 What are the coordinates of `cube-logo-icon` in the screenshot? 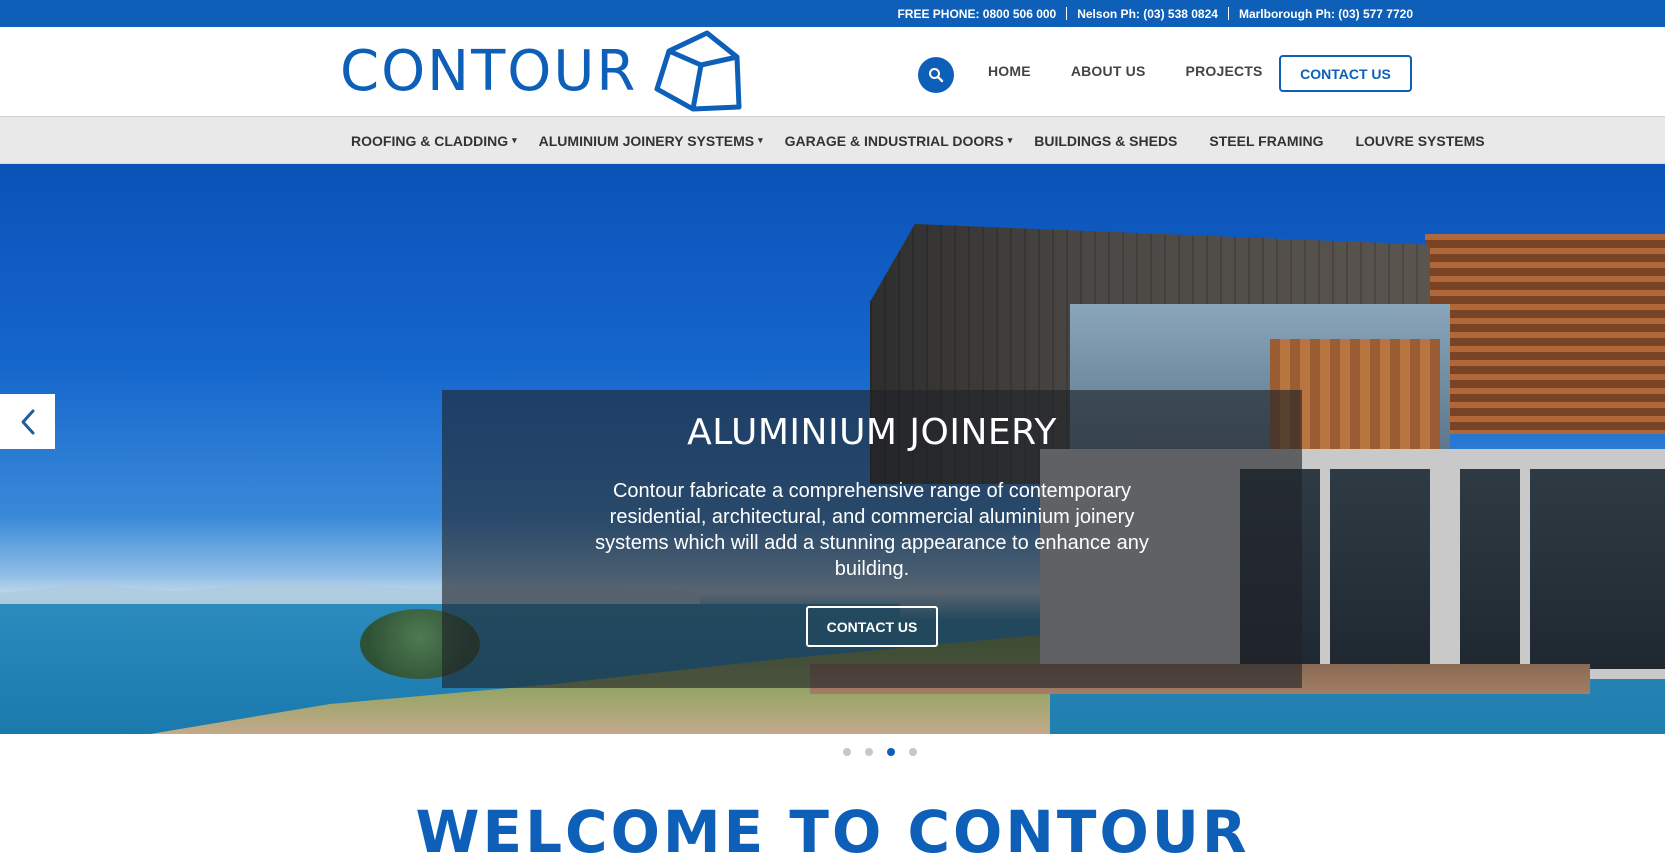 It's located at (698, 71).